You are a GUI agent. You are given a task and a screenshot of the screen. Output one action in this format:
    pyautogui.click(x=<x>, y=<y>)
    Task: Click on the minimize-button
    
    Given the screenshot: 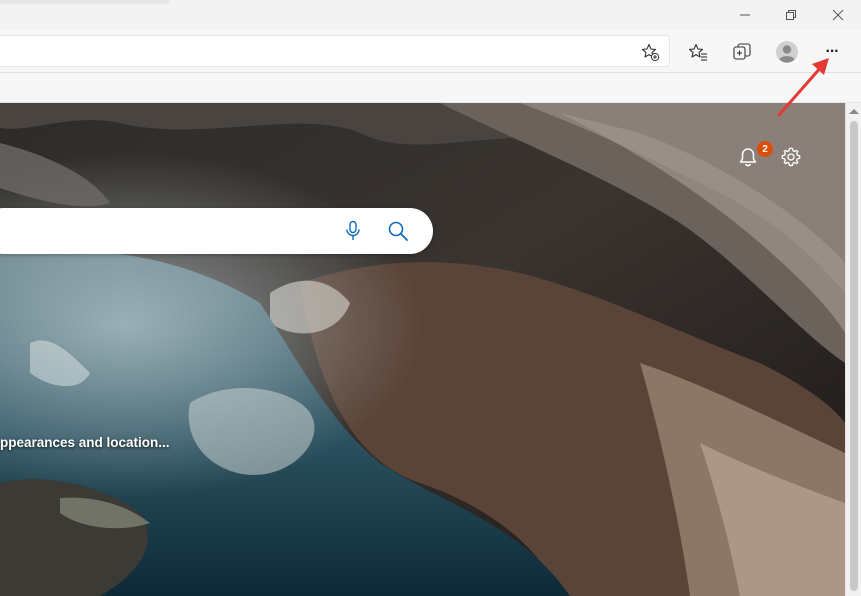 What is the action you would take?
    pyautogui.click(x=745, y=15)
    